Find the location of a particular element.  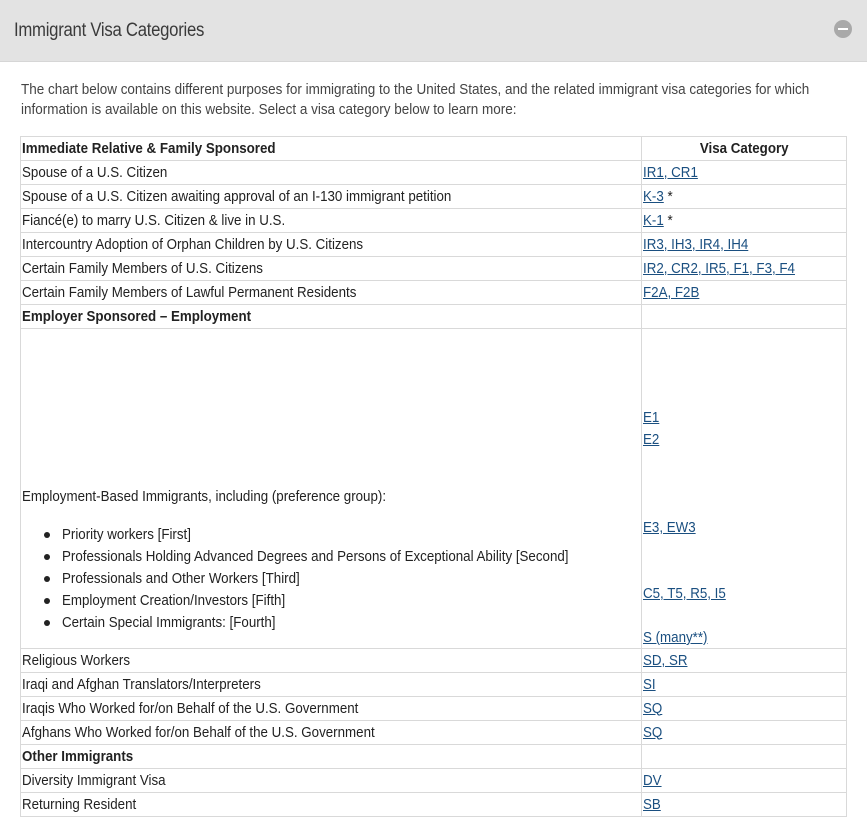

list-item: Priority workers [First] is located at coordinates (342, 535).